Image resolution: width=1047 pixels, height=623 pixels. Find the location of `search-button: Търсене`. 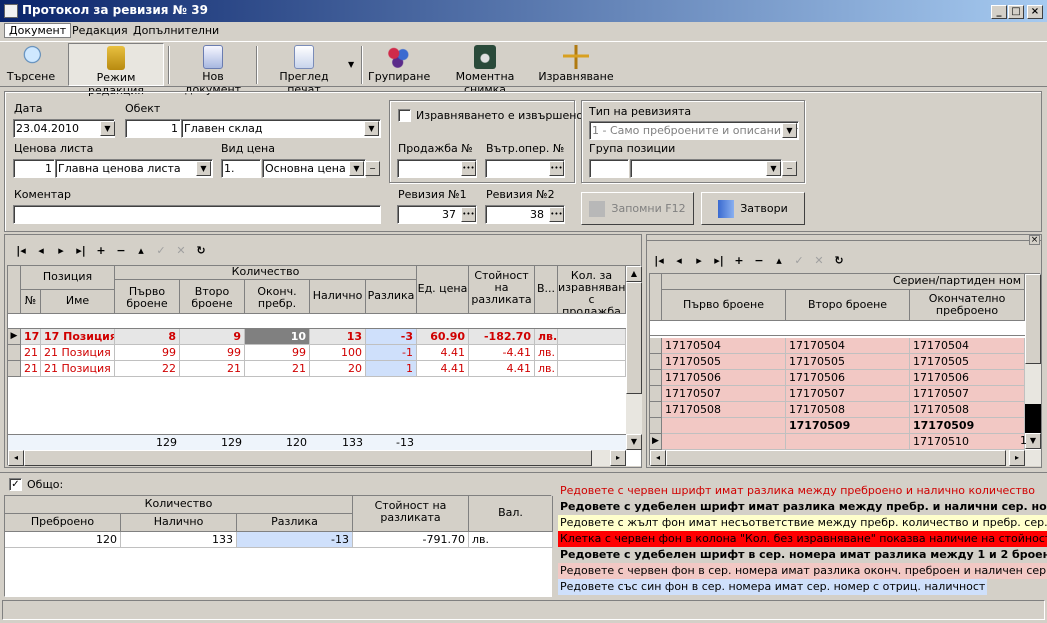

search-button: Търсене is located at coordinates (31, 64).